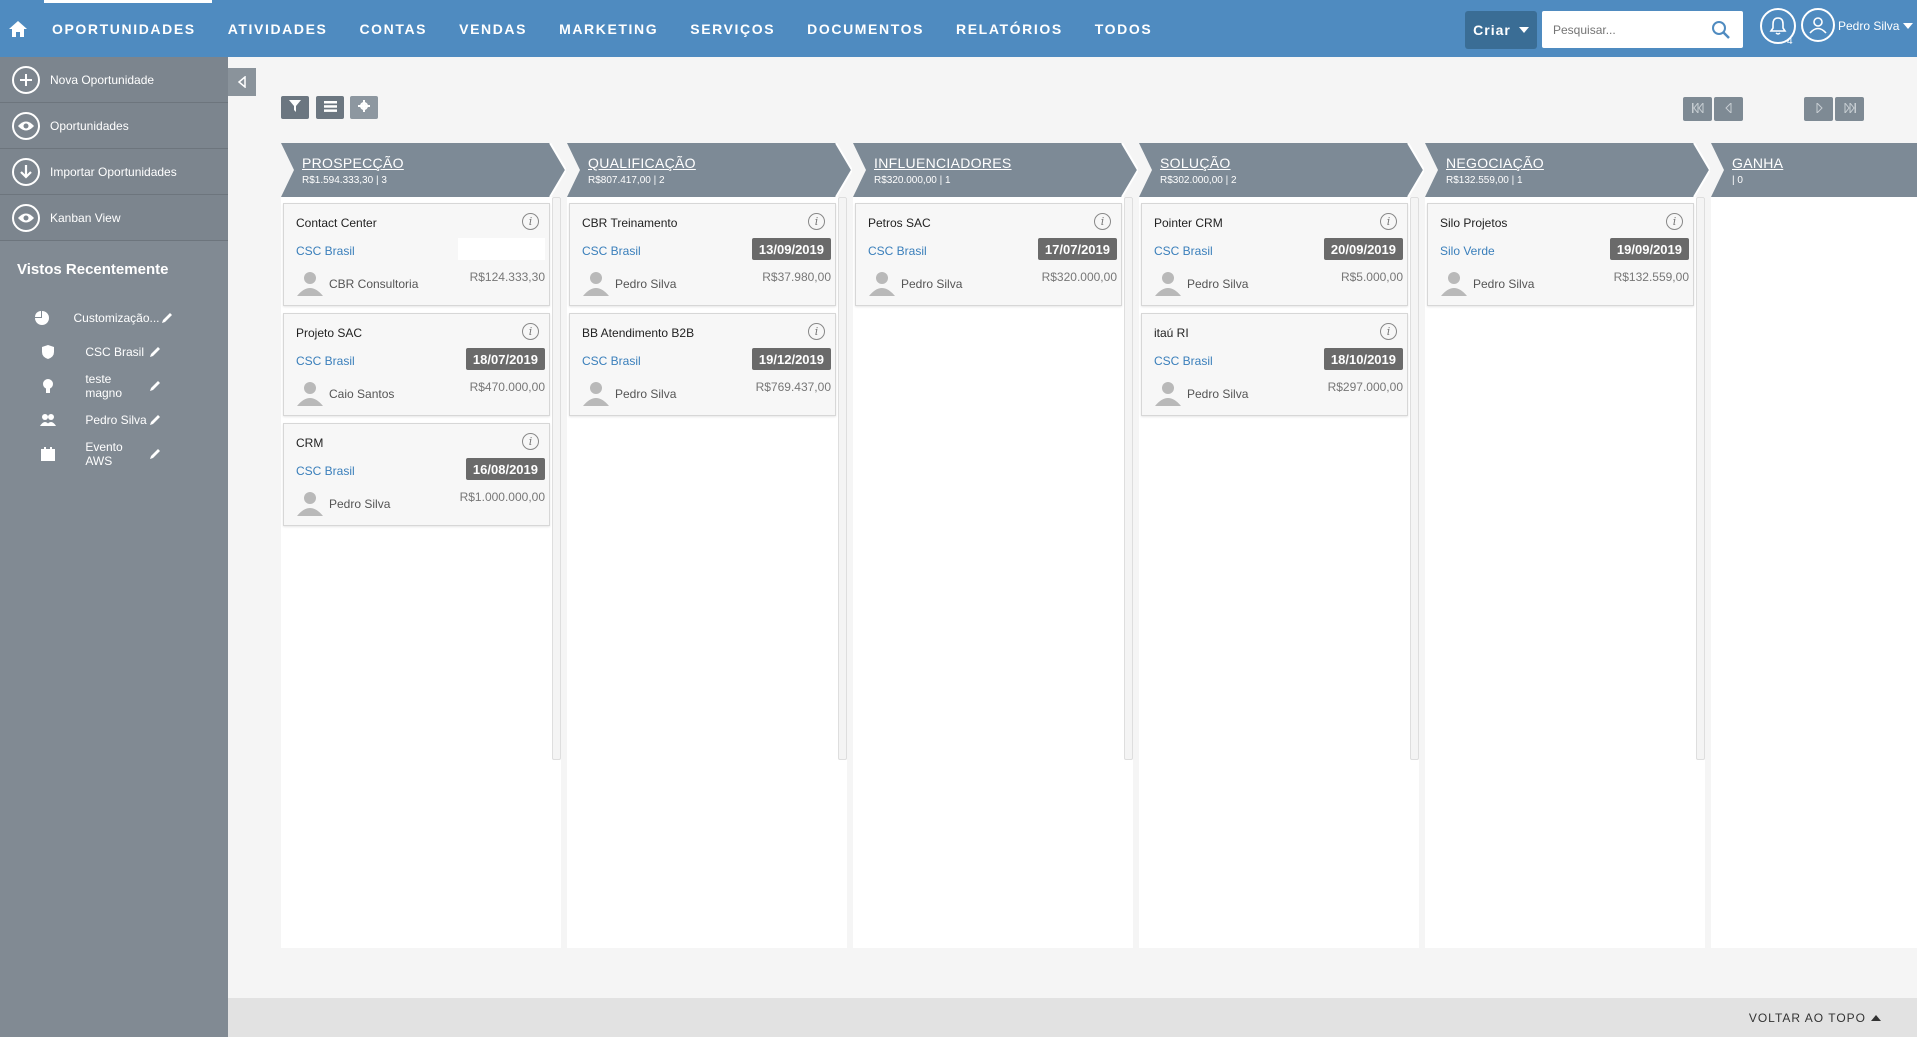  I want to click on settings-button, so click(364, 107).